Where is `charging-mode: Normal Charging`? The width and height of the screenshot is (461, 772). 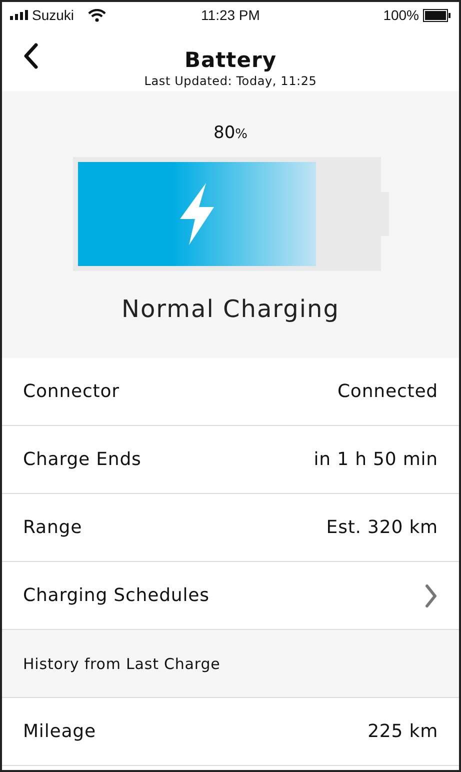
charging-mode: Normal Charging is located at coordinates (231, 309).